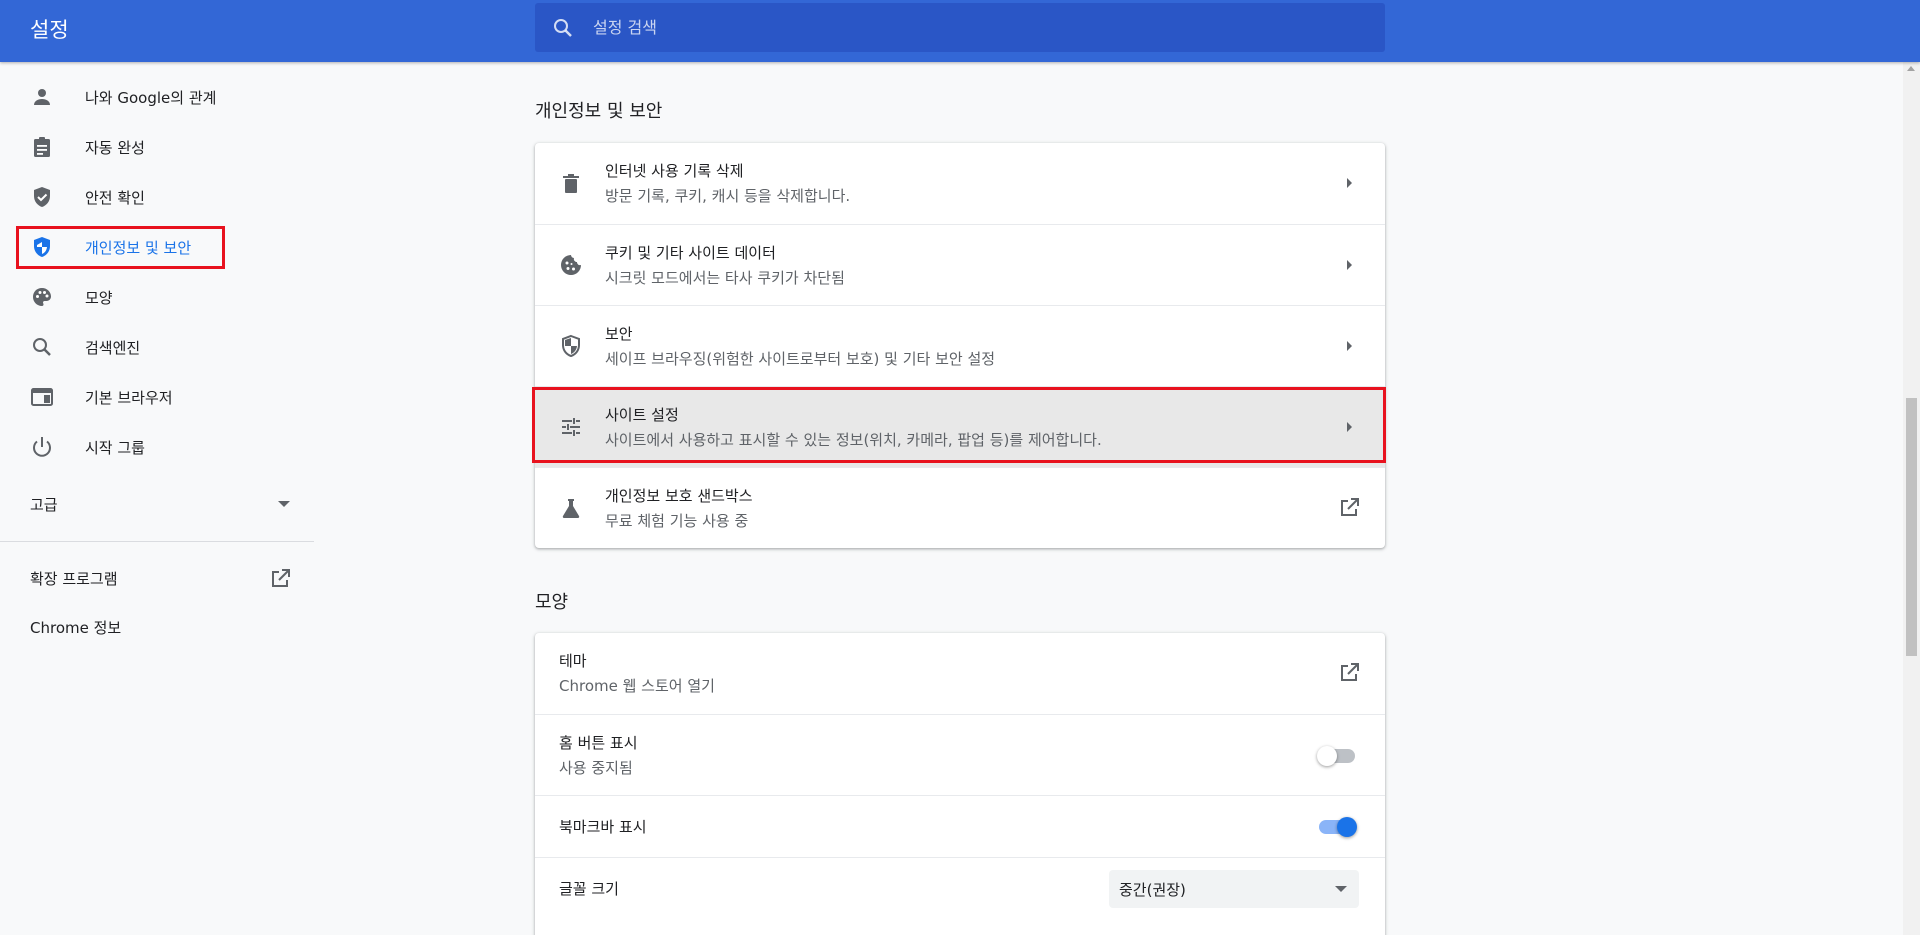 This screenshot has height=935, width=1920. Describe the element at coordinates (690, 253) in the screenshot. I see `row-title: 쿠키 및 기타 사이트 데이터` at that location.